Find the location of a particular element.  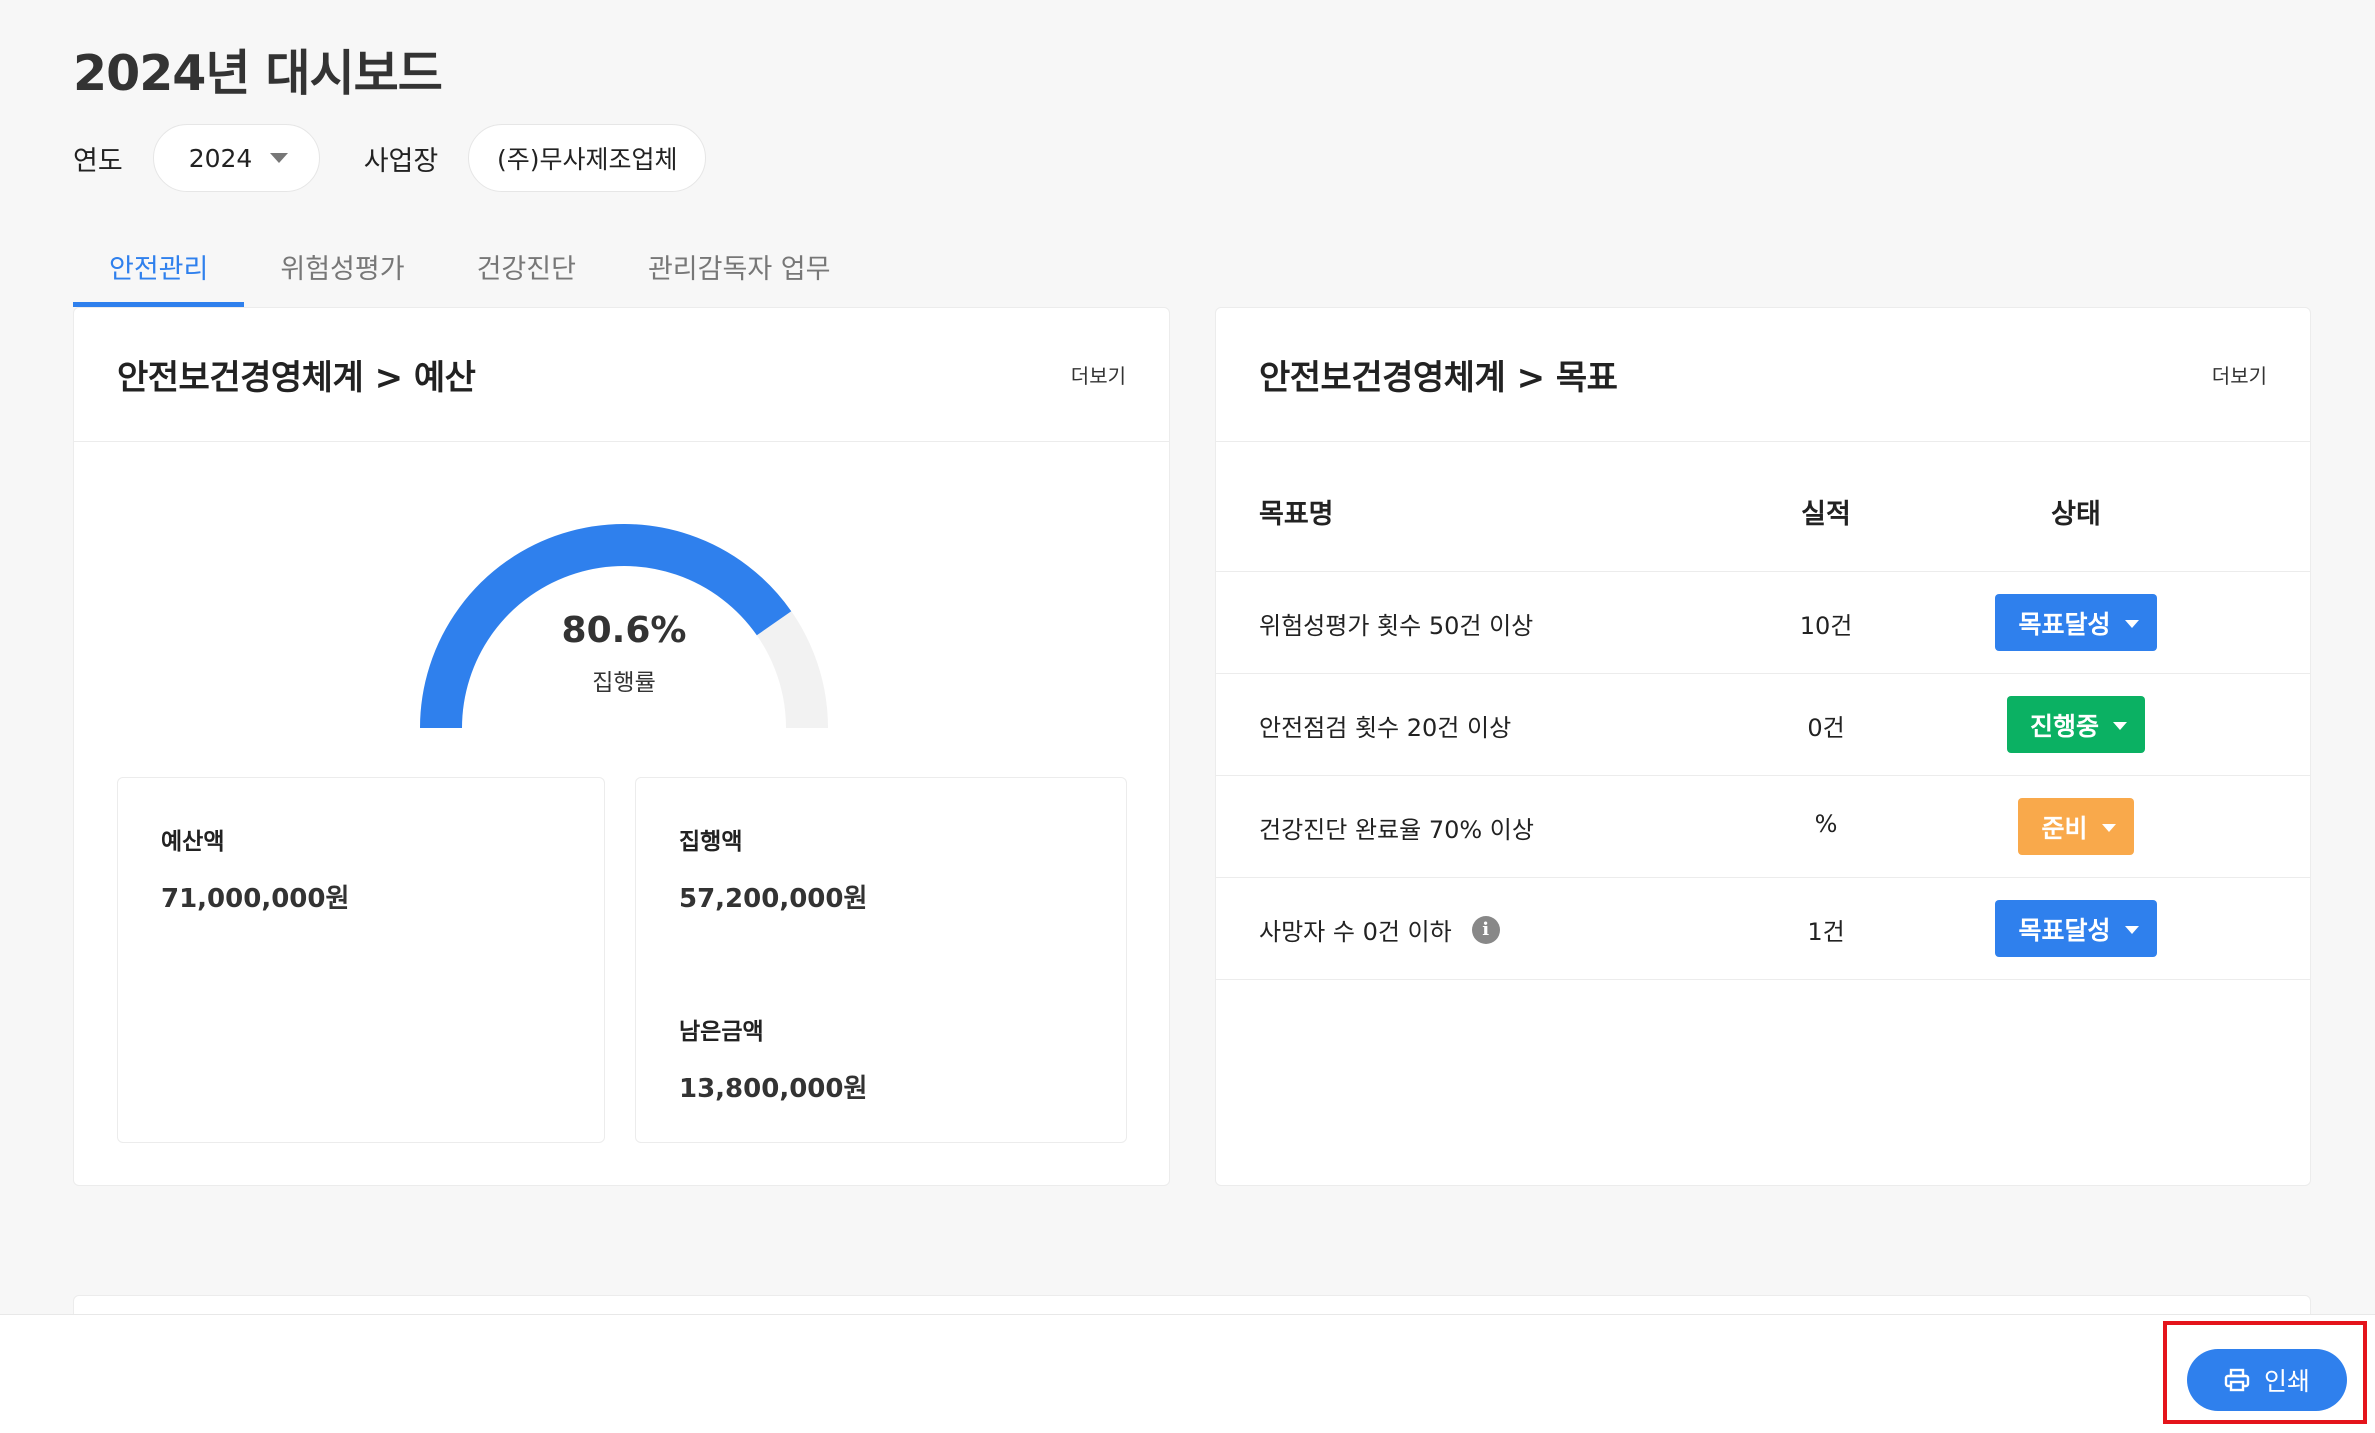

goal-name: 사망자 수 0건 이하 is located at coordinates (1355, 932).